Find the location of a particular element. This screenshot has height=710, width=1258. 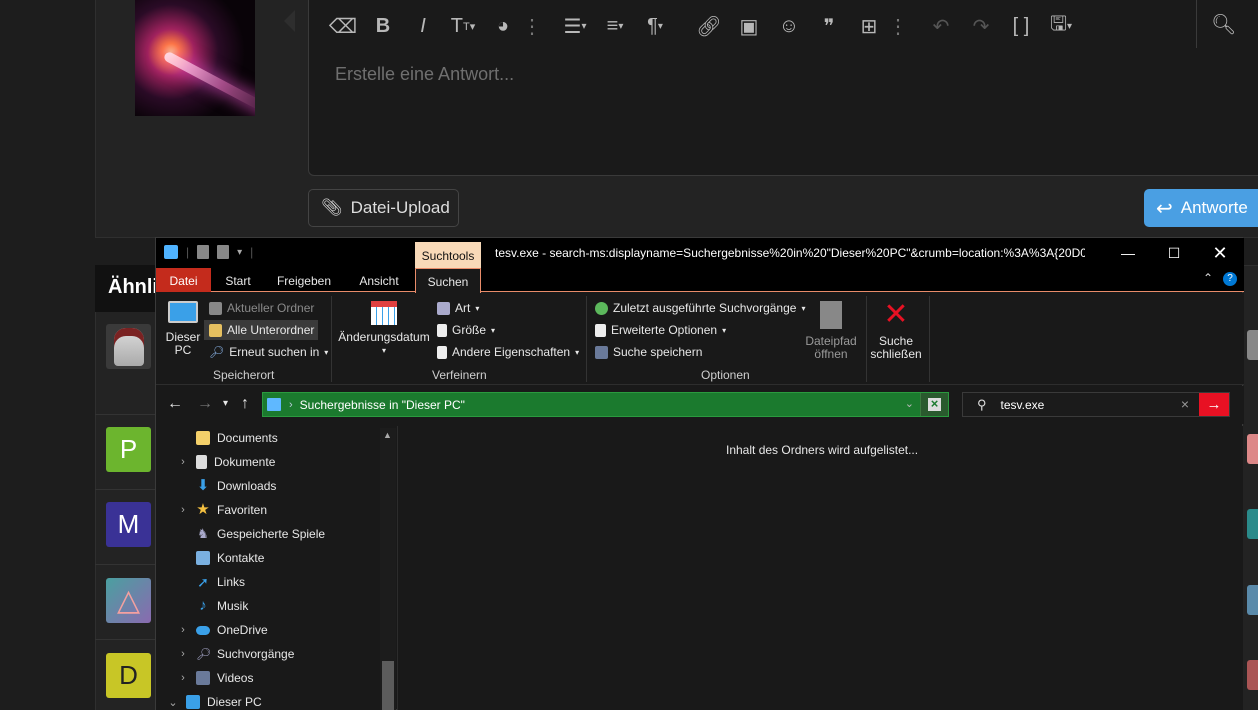

minimize-button: — is located at coordinates (1128, 253).